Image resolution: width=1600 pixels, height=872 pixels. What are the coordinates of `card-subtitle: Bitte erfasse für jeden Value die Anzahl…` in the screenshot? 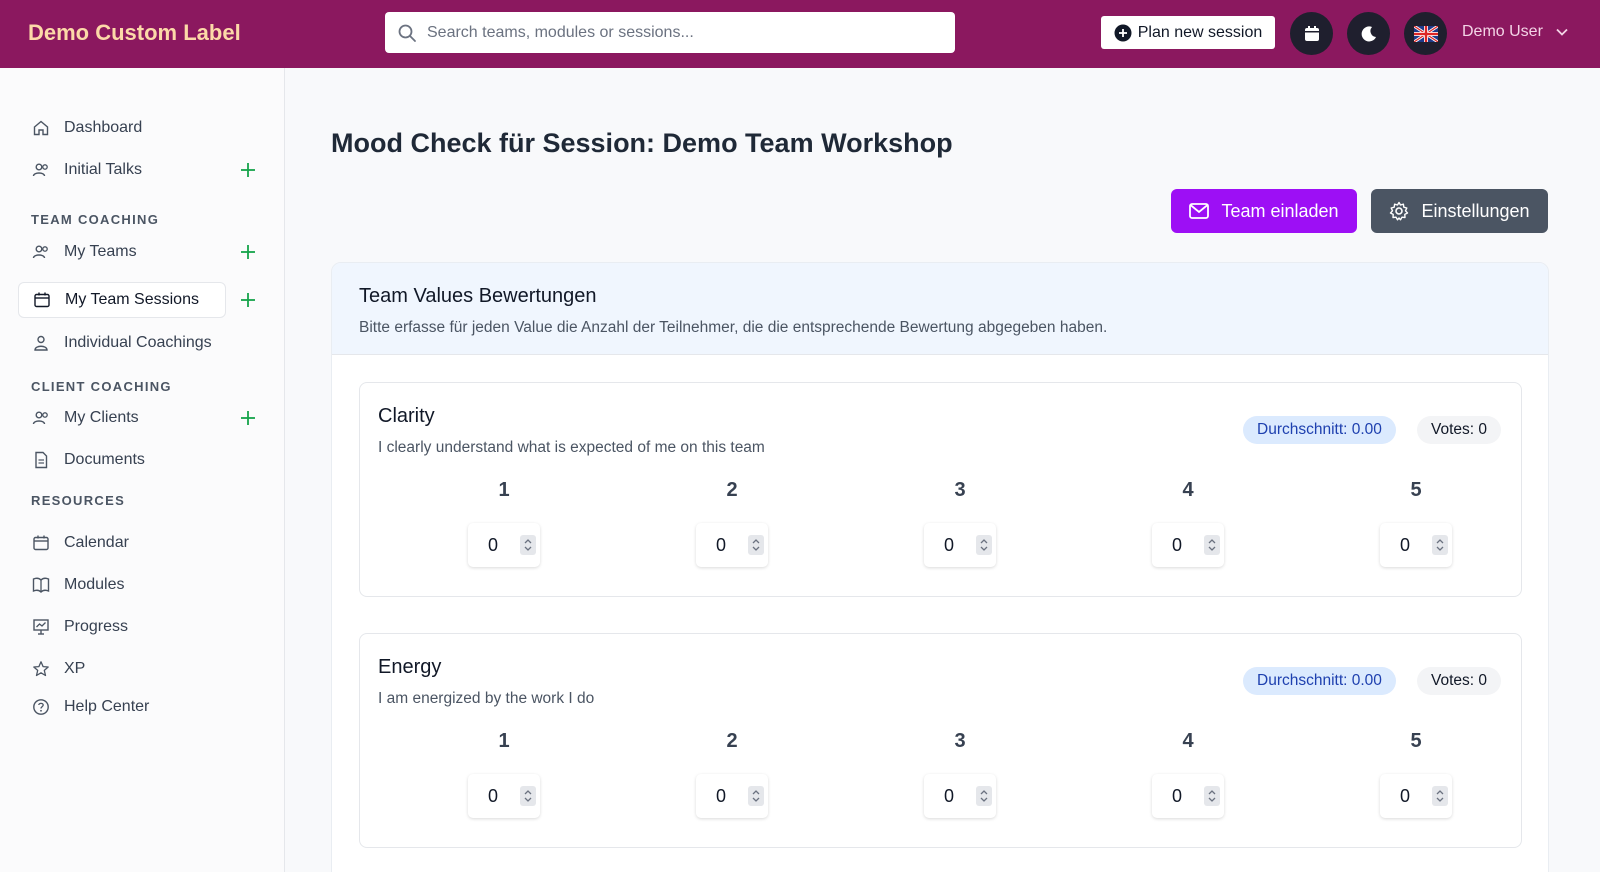 It's located at (733, 327).